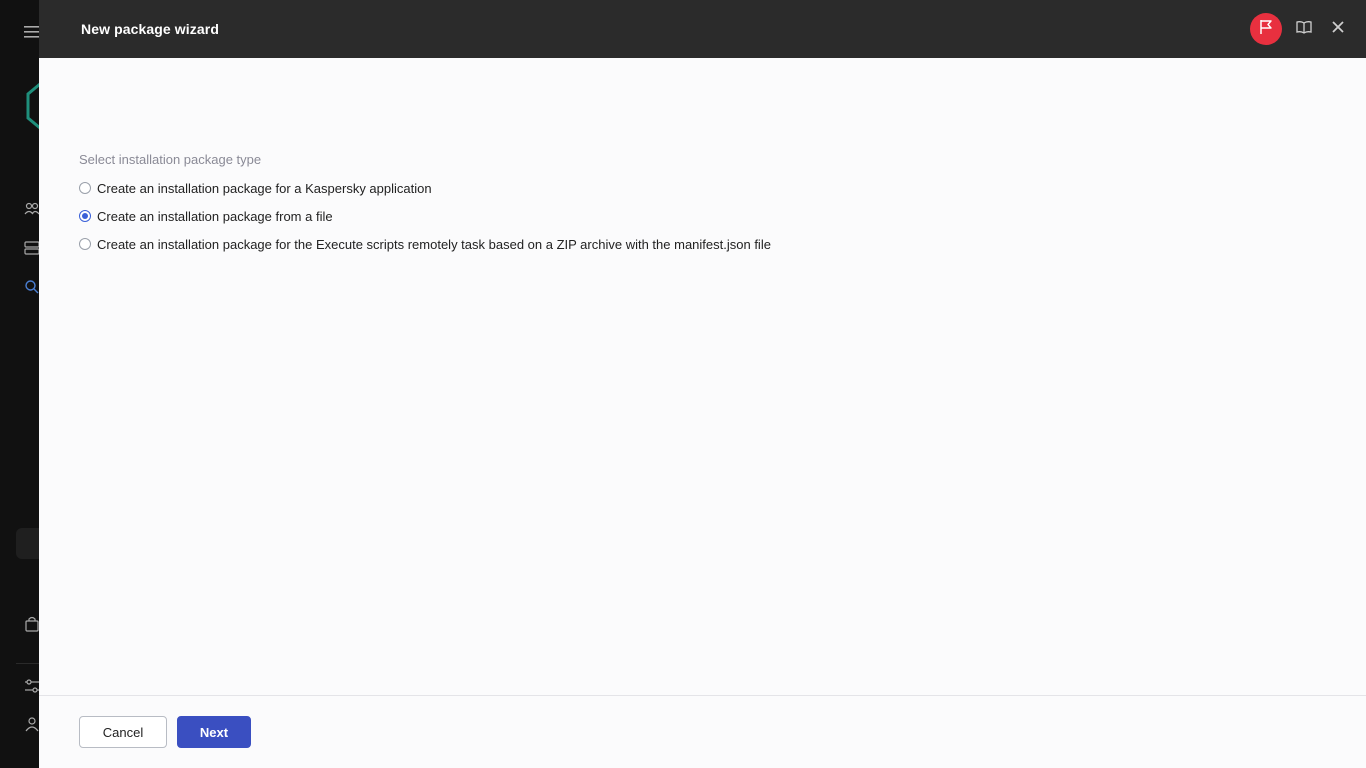 This screenshot has height=768, width=1366. I want to click on flag-button, so click(1266, 29).